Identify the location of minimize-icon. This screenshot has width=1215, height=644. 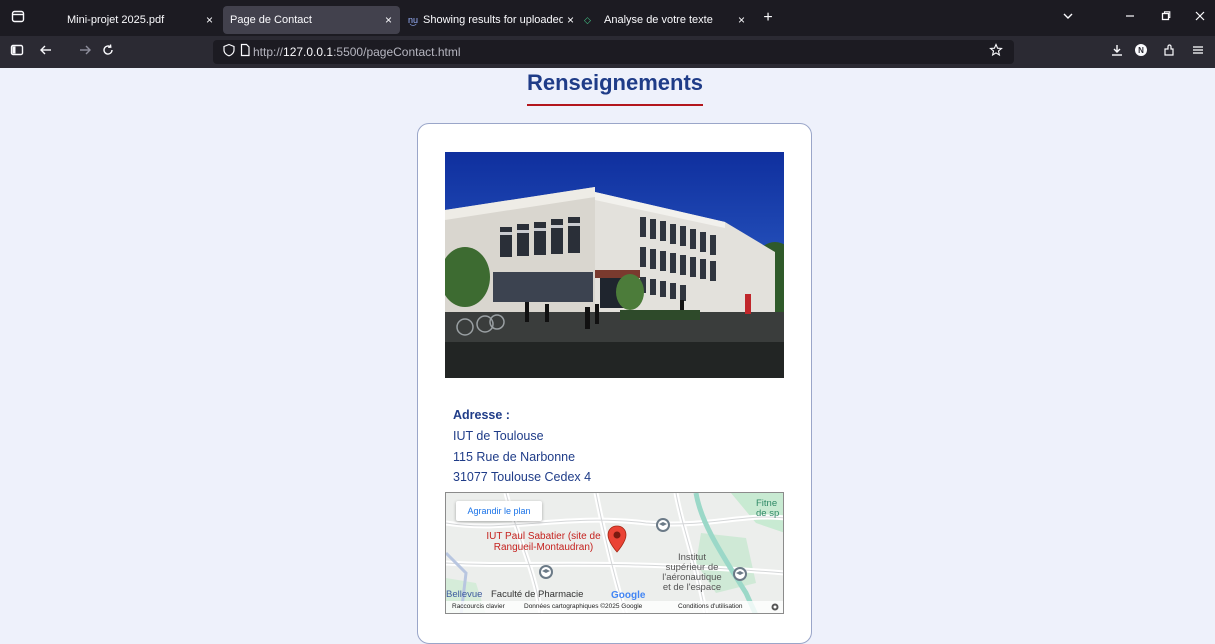
(1130, 18).